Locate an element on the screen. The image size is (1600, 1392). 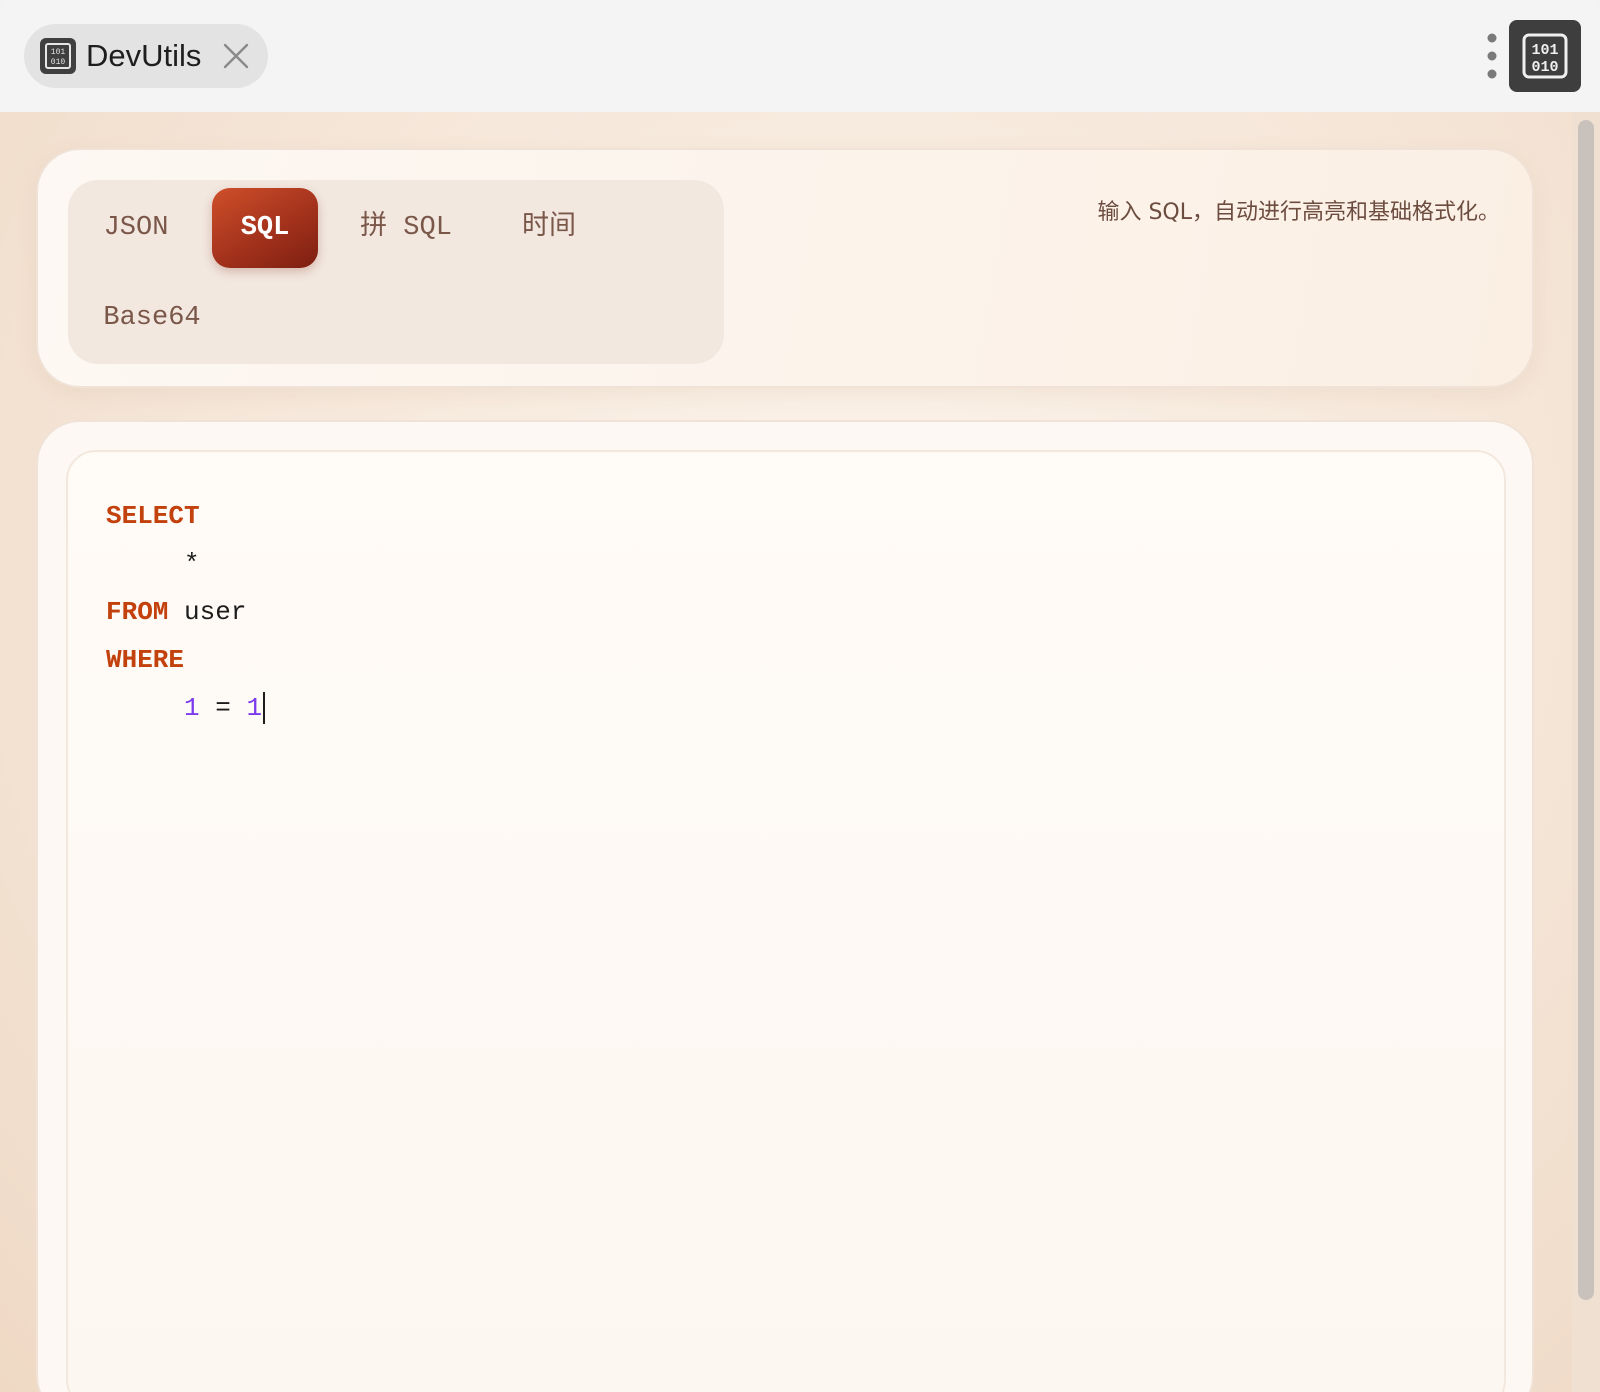
code-line: 1 = 1 is located at coordinates (186, 708).